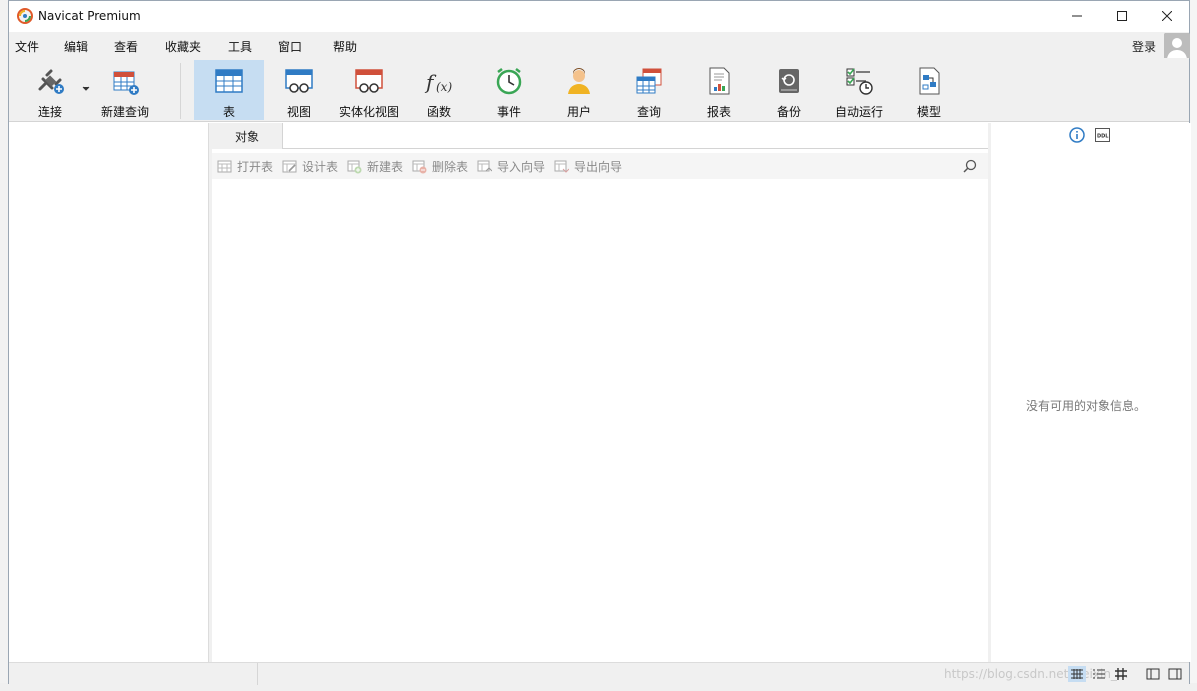  I want to click on toolbar-query-button: 查询, so click(649, 90).